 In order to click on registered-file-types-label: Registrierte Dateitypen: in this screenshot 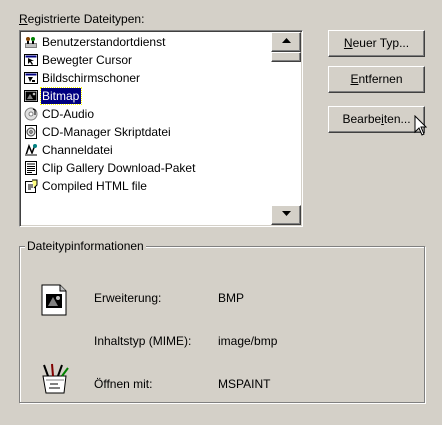, I will do `click(81, 19)`.